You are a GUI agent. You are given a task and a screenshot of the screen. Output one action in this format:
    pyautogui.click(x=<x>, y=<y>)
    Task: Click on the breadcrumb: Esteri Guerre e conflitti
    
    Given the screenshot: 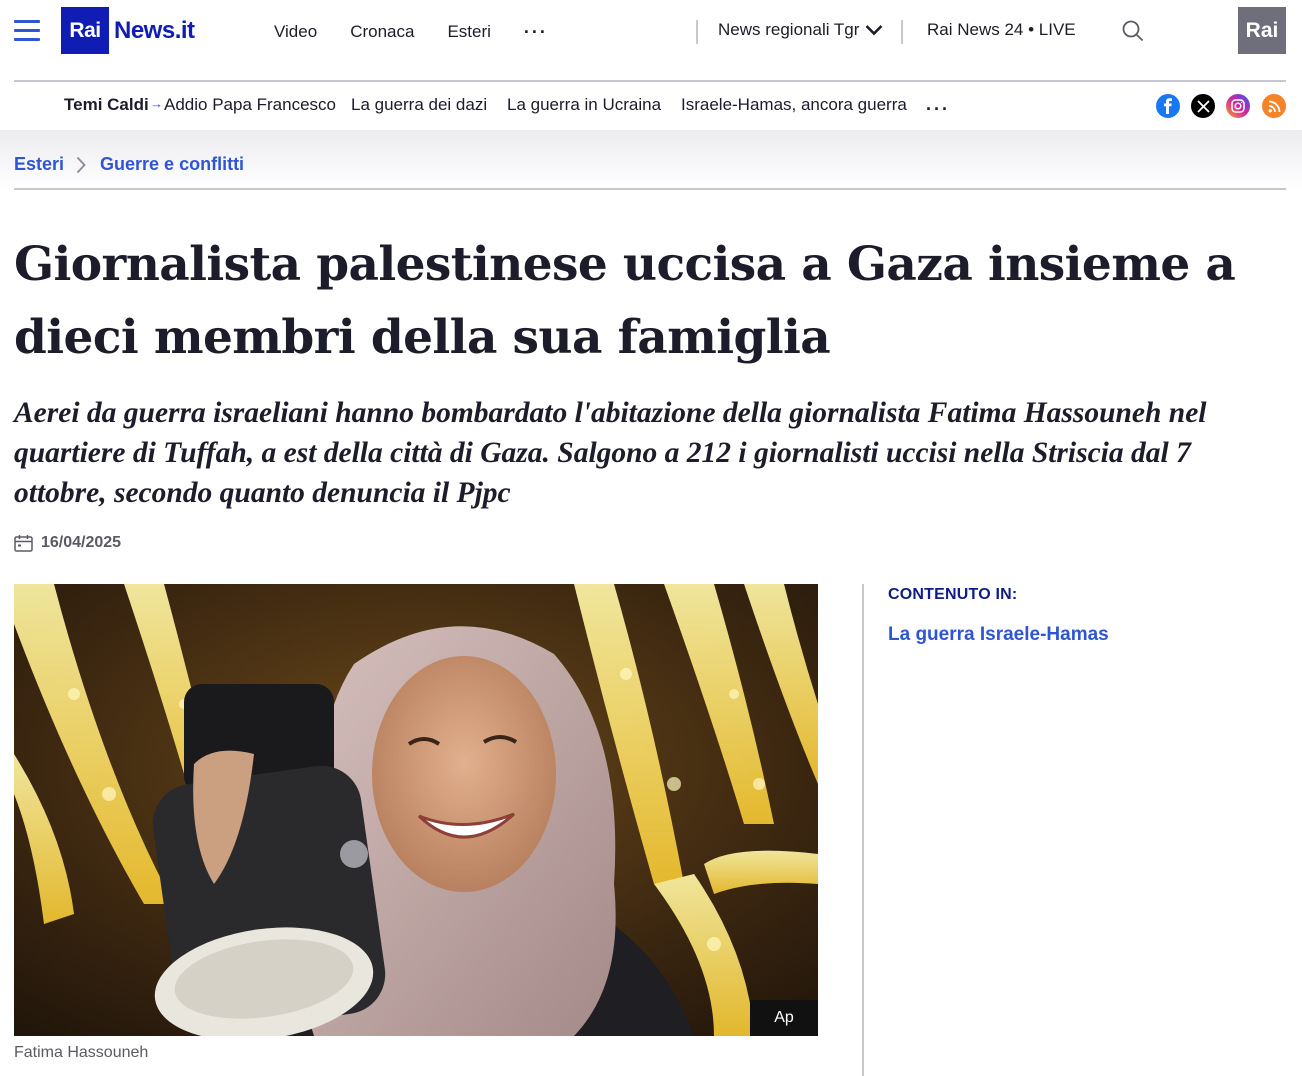 What is the action you would take?
    pyautogui.click(x=129, y=164)
    